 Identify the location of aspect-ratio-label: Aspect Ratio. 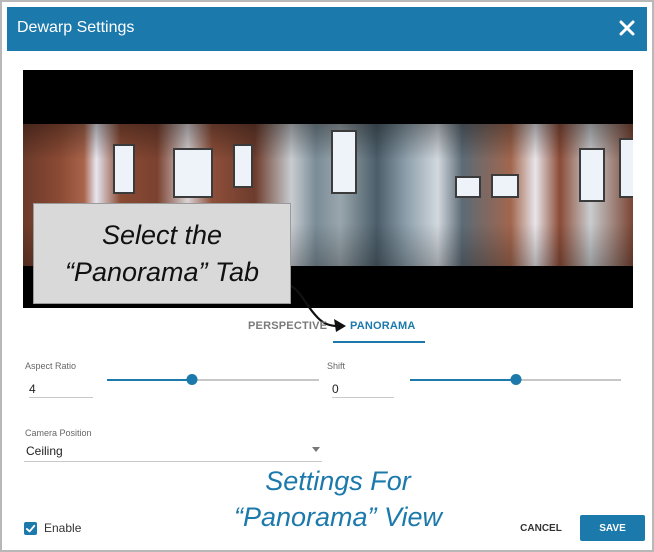
(51, 366).